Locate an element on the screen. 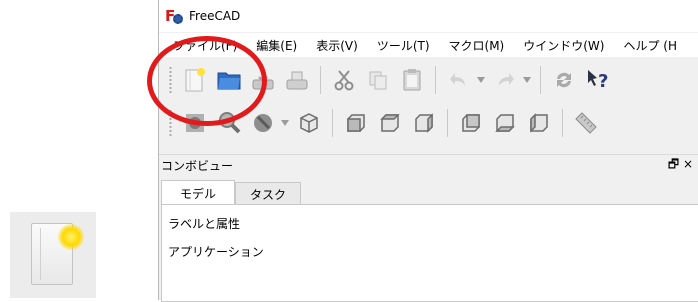 The image size is (698, 302). measure-icon is located at coordinates (586, 123).